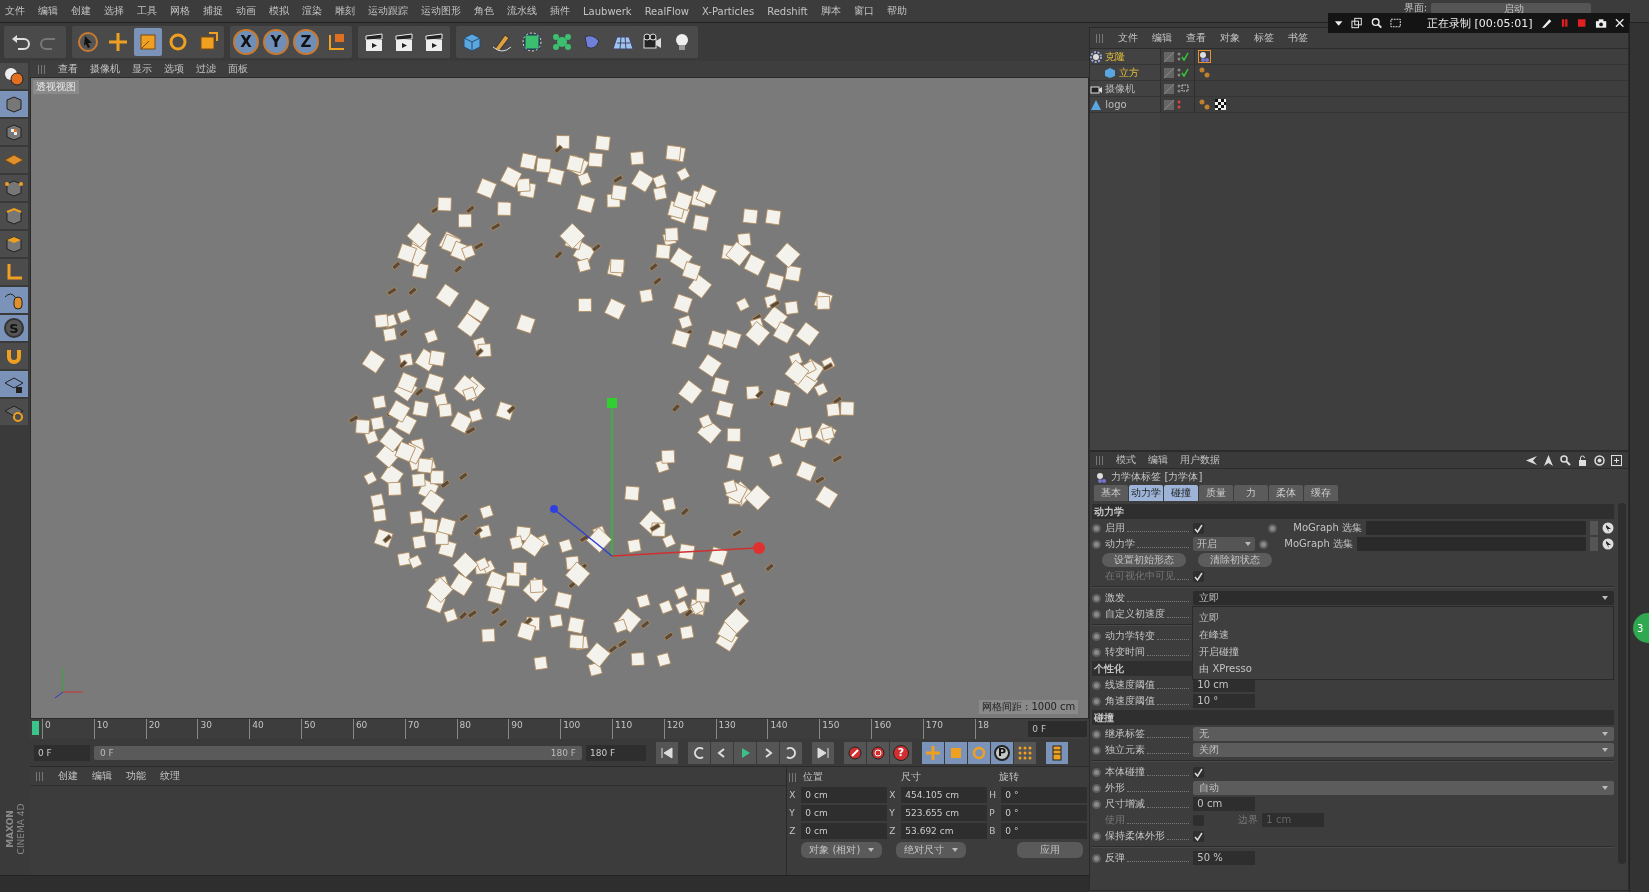 The width and height of the screenshot is (1649, 892). I want to click on menu-item: 动画, so click(246, 11).